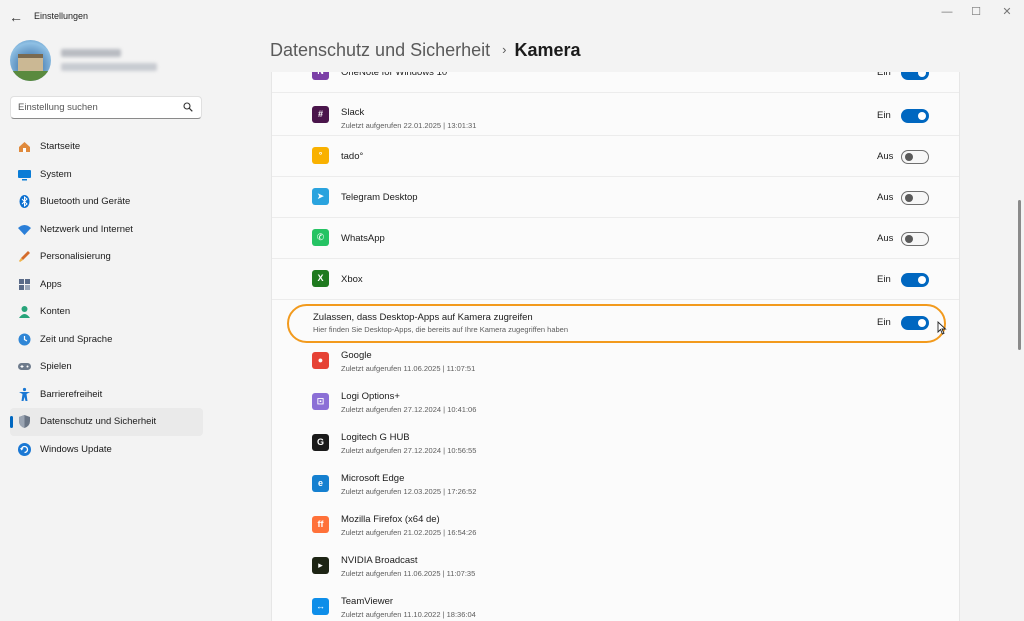  I want to click on sidebar-item-label: Konten, so click(55, 311).